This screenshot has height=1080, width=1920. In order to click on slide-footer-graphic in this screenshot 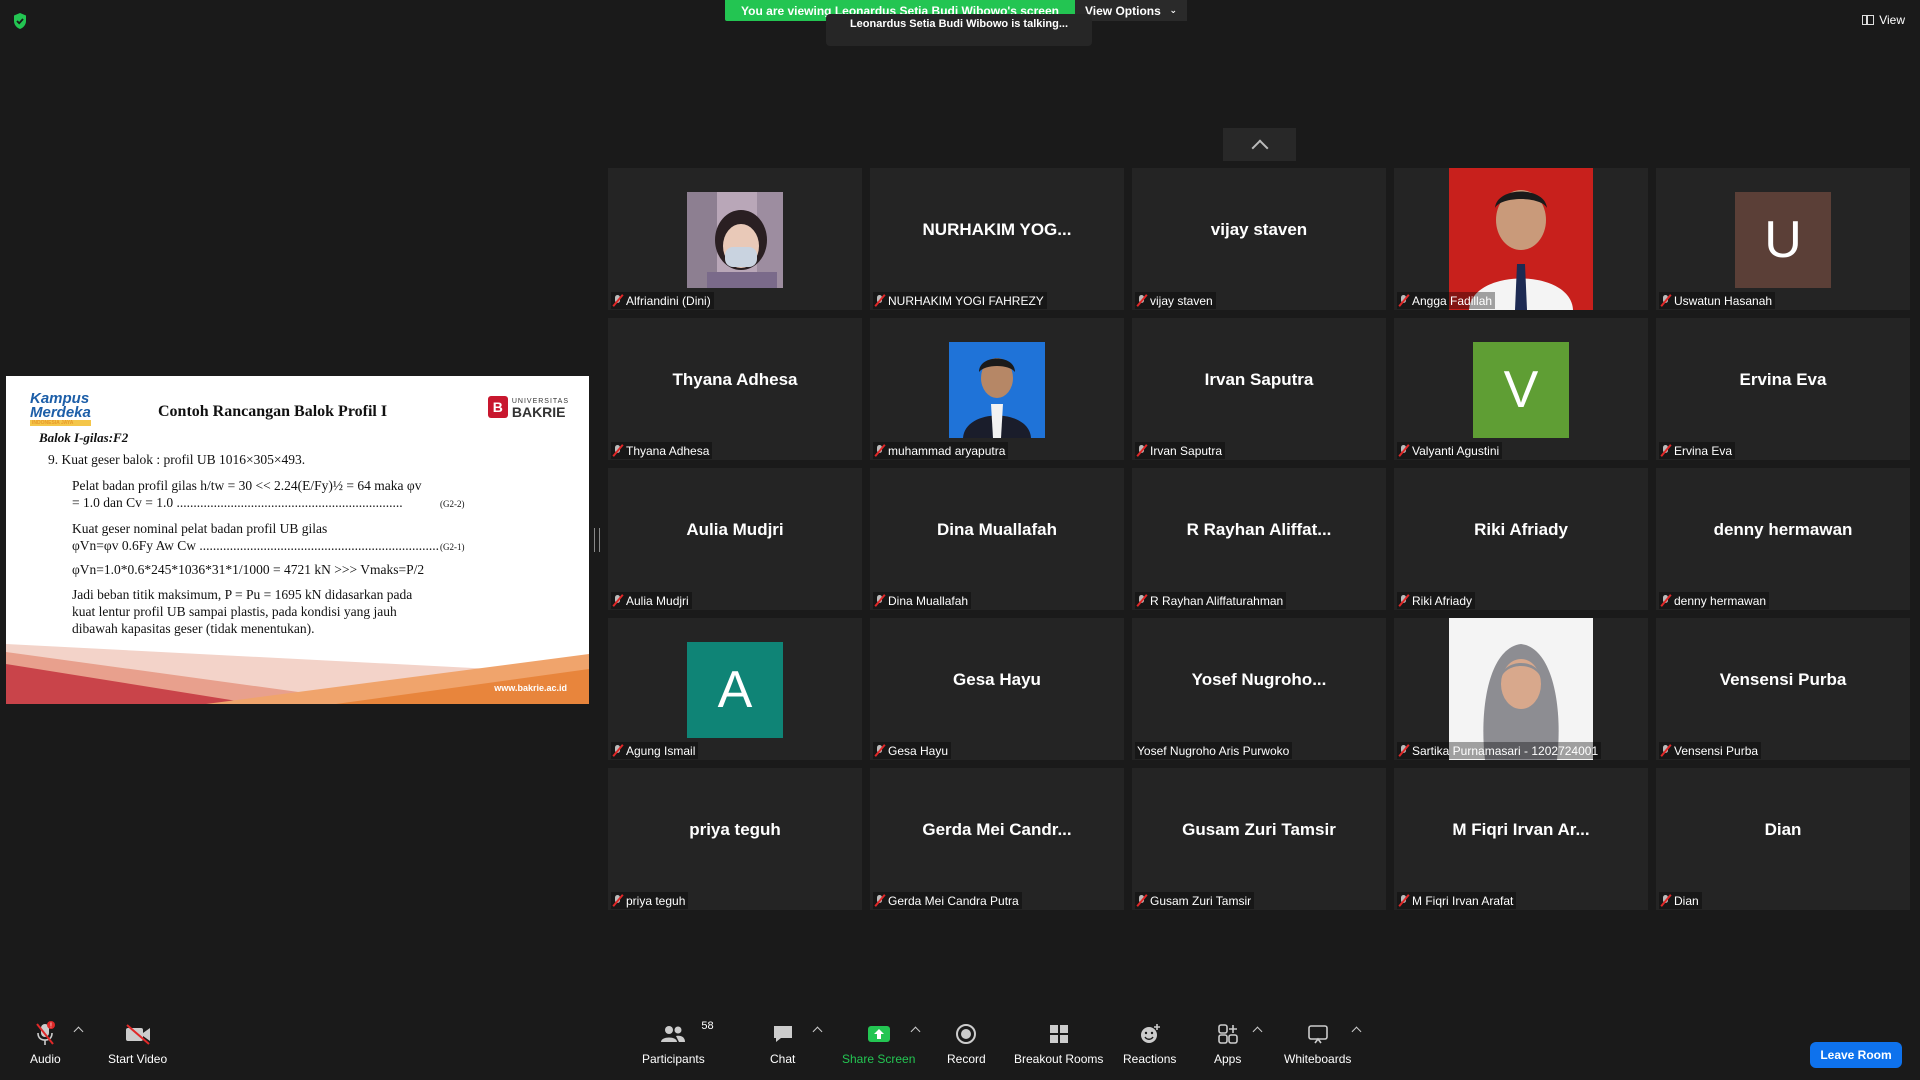, I will do `click(297, 674)`.